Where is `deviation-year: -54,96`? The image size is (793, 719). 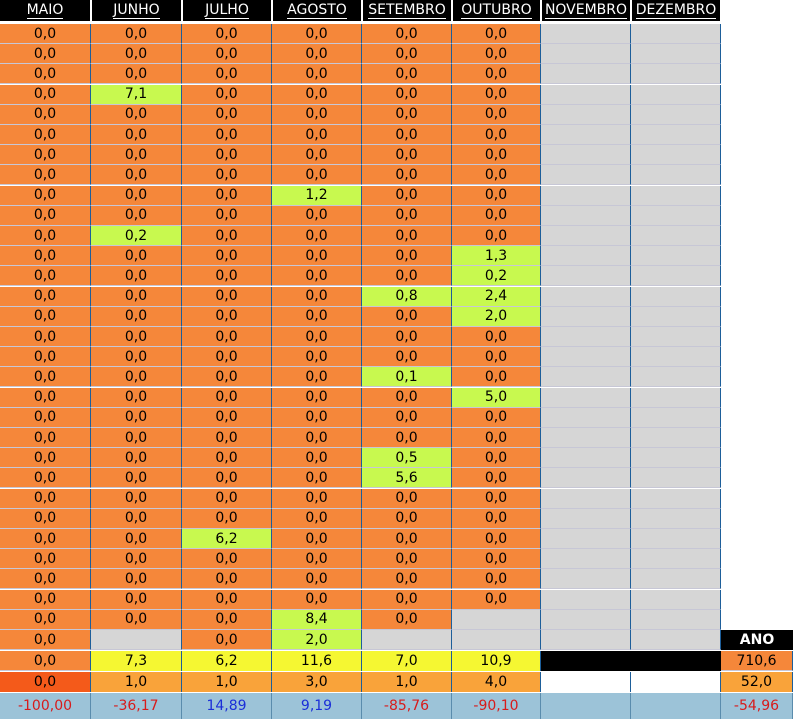
deviation-year: -54,96 is located at coordinates (757, 706).